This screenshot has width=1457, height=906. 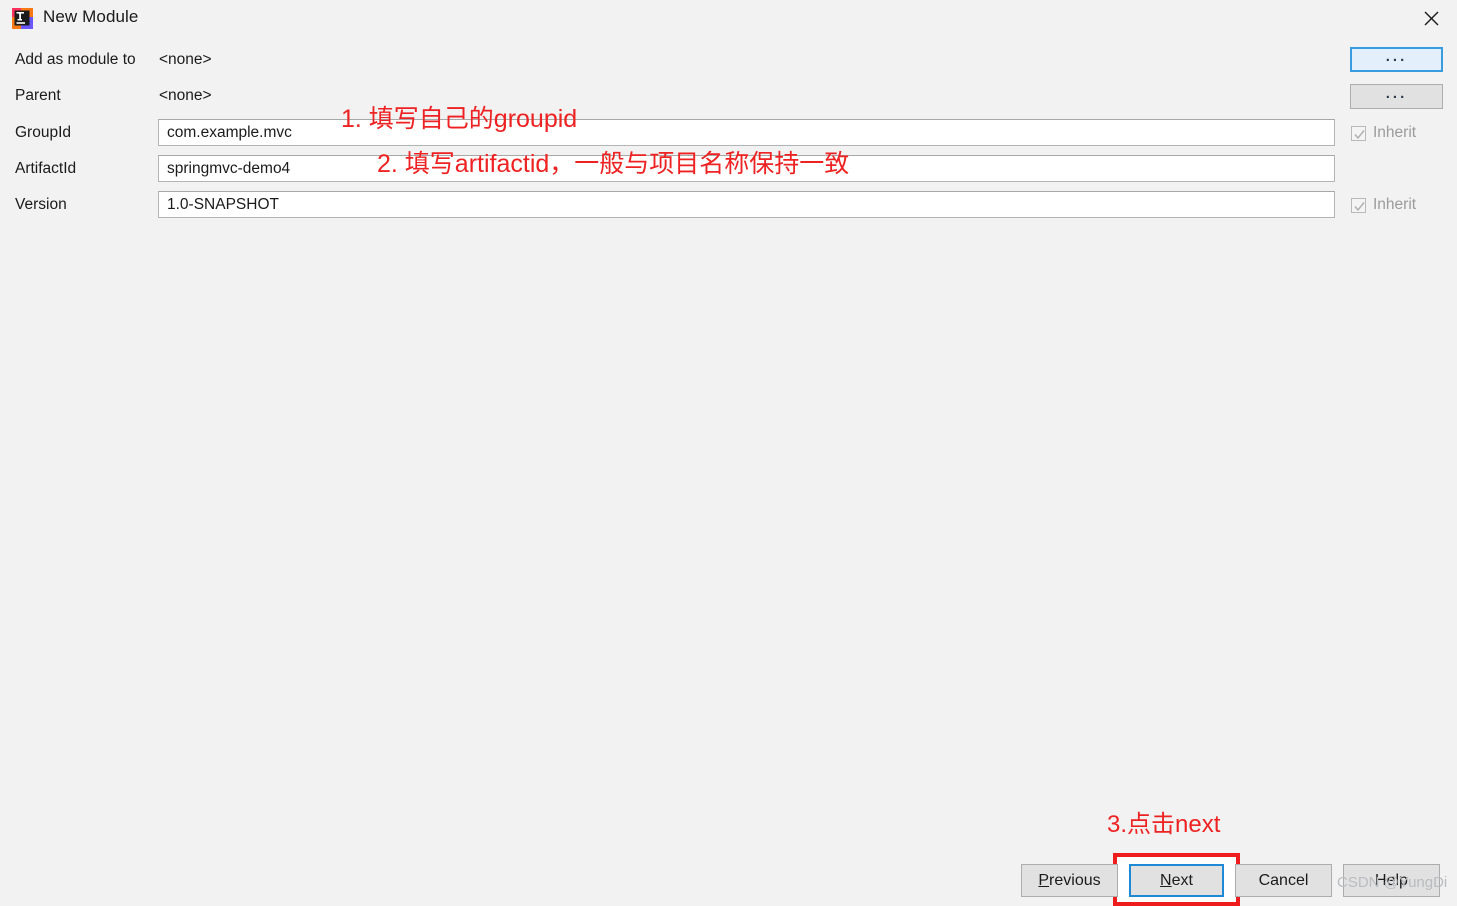 What do you see at coordinates (43, 132) in the screenshot?
I see `label-groupid: GroupId` at bounding box center [43, 132].